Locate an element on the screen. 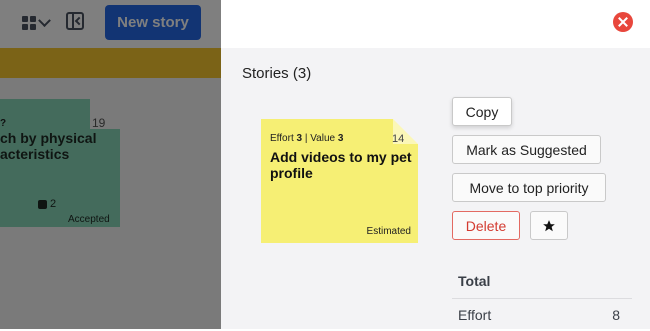 Image resolution: width=650 pixels, height=331 pixels. close-icon is located at coordinates (623, 22).